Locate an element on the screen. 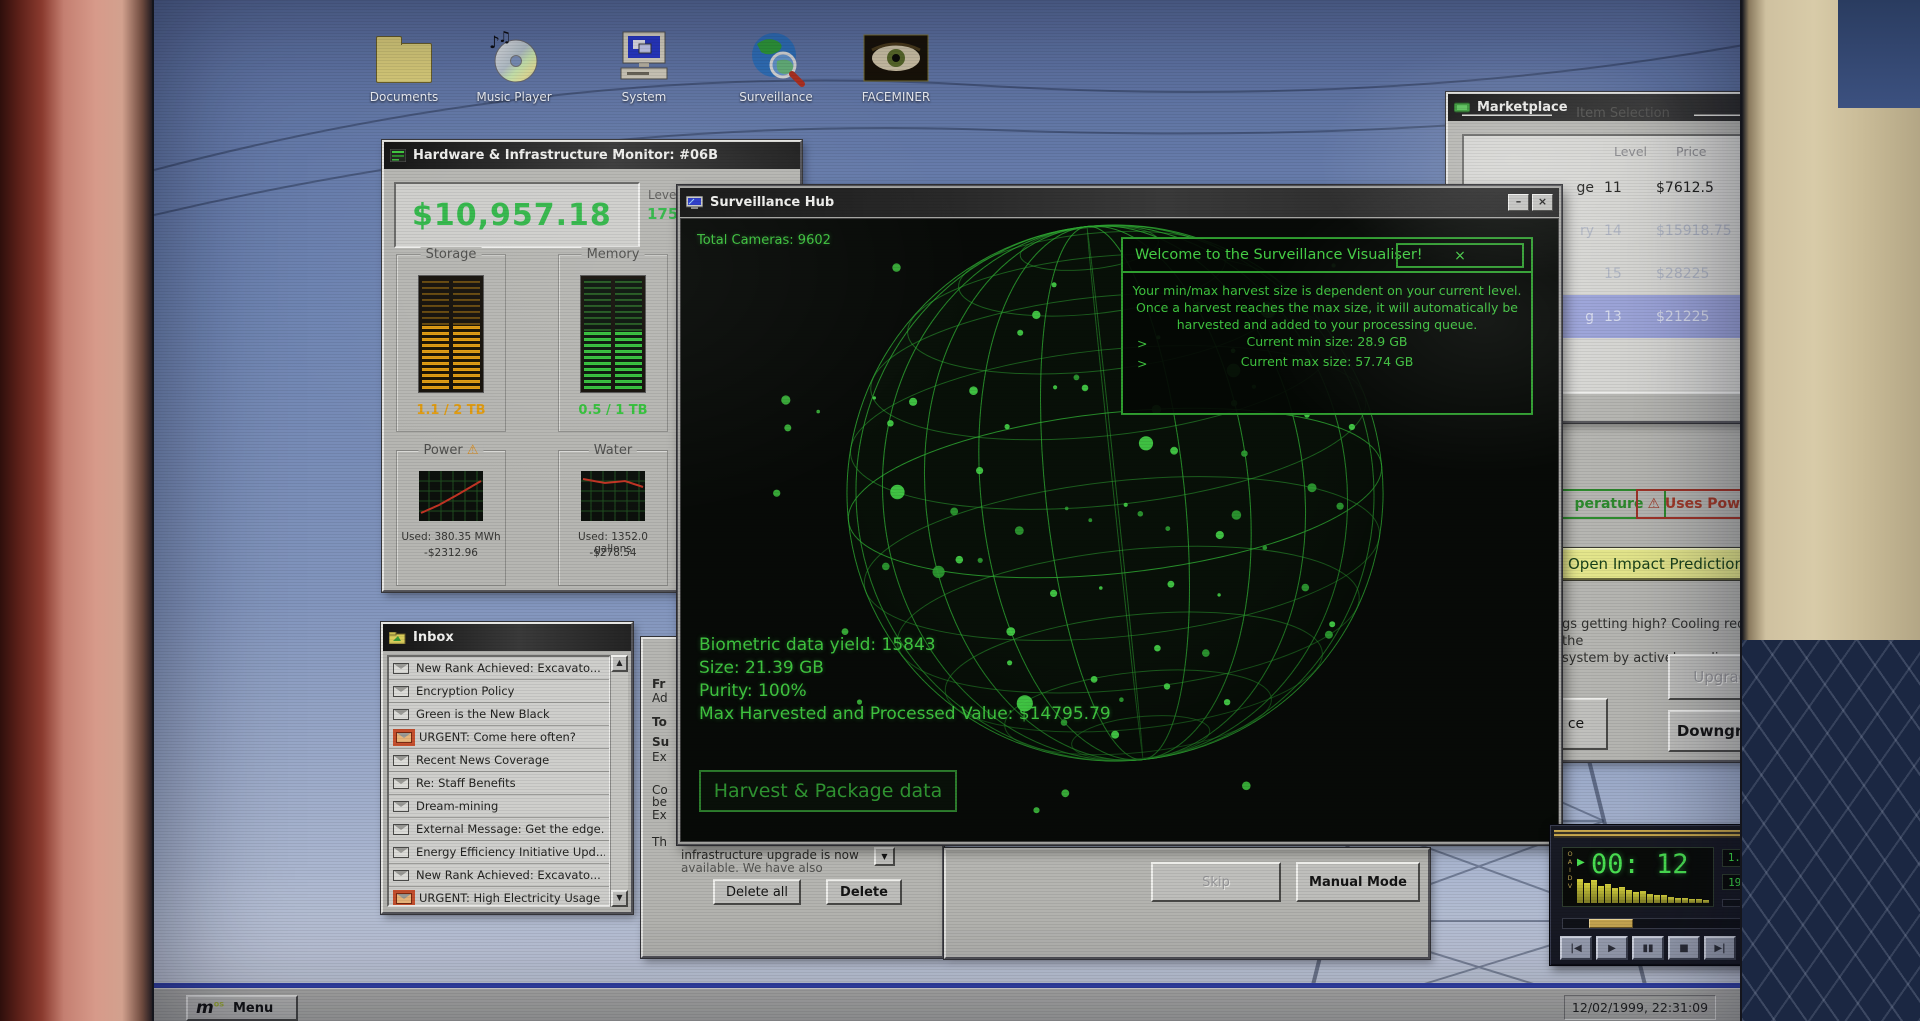 This screenshot has height=1021, width=1920. minimize-icon: – is located at coordinates (1518, 202).